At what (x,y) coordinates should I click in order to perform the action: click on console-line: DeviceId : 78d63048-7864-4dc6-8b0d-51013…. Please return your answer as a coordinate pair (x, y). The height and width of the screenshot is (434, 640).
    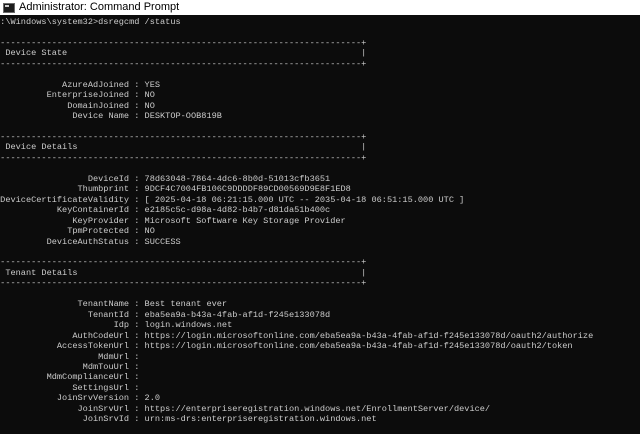
    Looking at the image, I should click on (165, 178).